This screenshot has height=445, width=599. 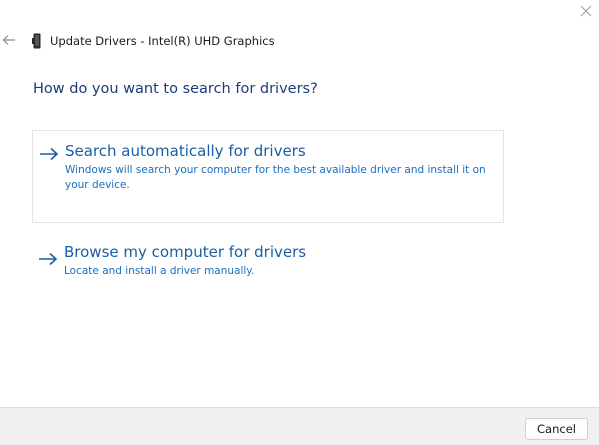 What do you see at coordinates (37, 41) in the screenshot?
I see `graphics-device-icon` at bounding box center [37, 41].